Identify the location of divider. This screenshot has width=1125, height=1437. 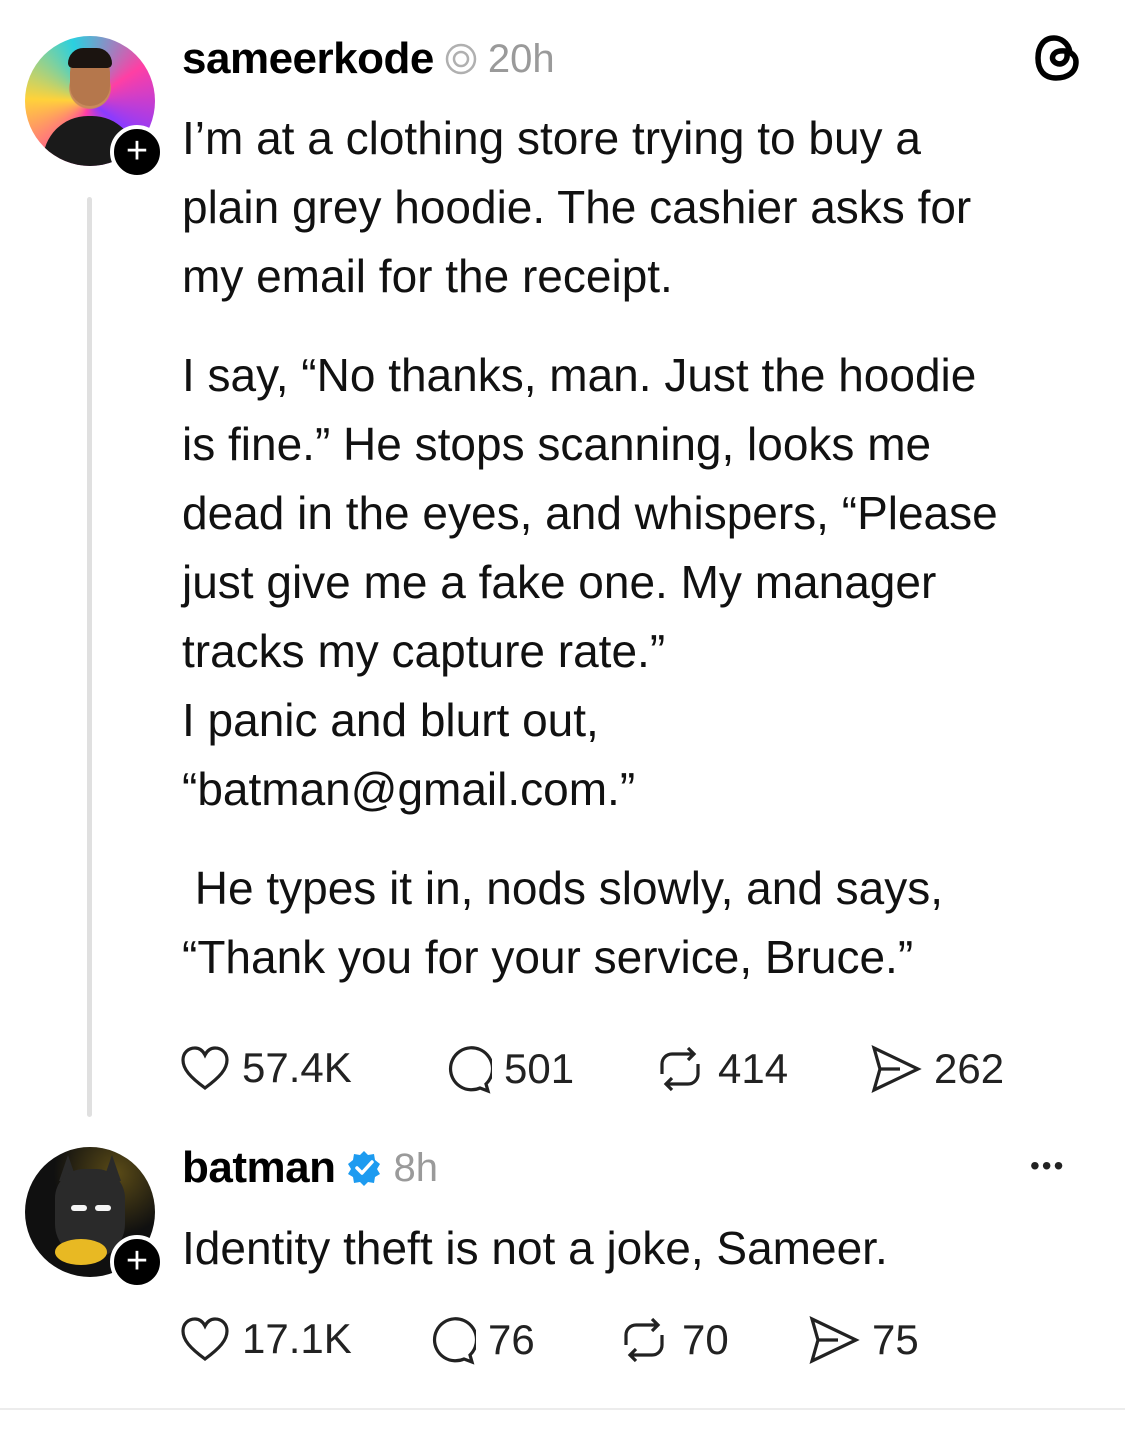
(562, 1409).